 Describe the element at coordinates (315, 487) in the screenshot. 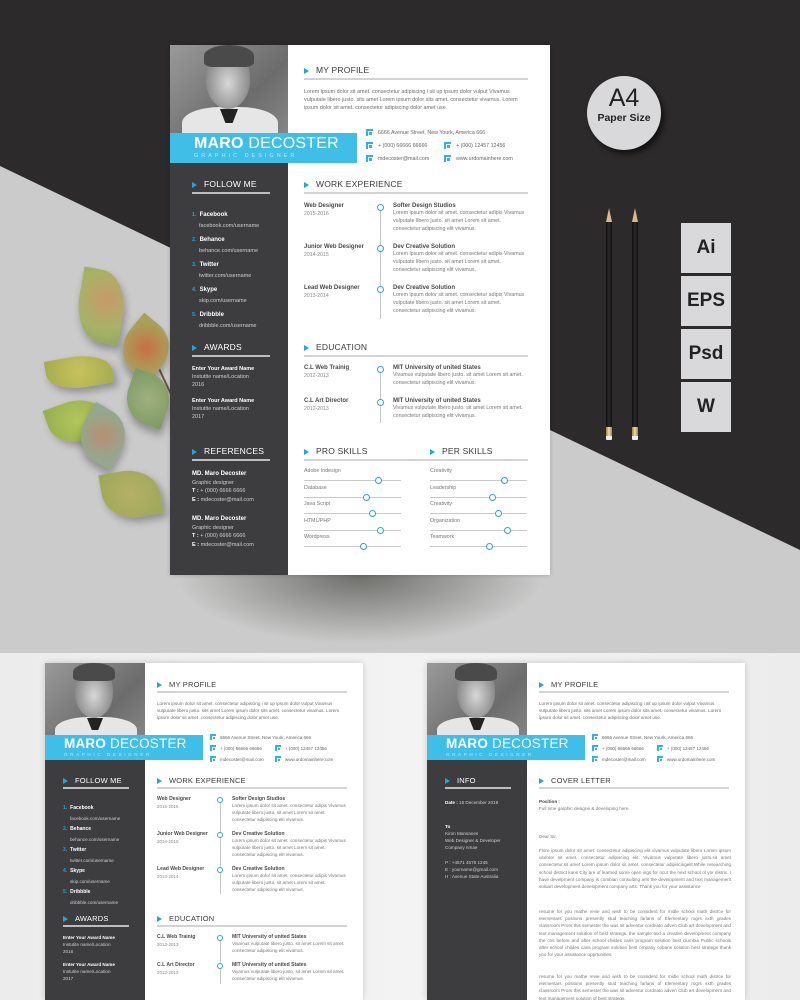

I see `skill-label: Database` at that location.